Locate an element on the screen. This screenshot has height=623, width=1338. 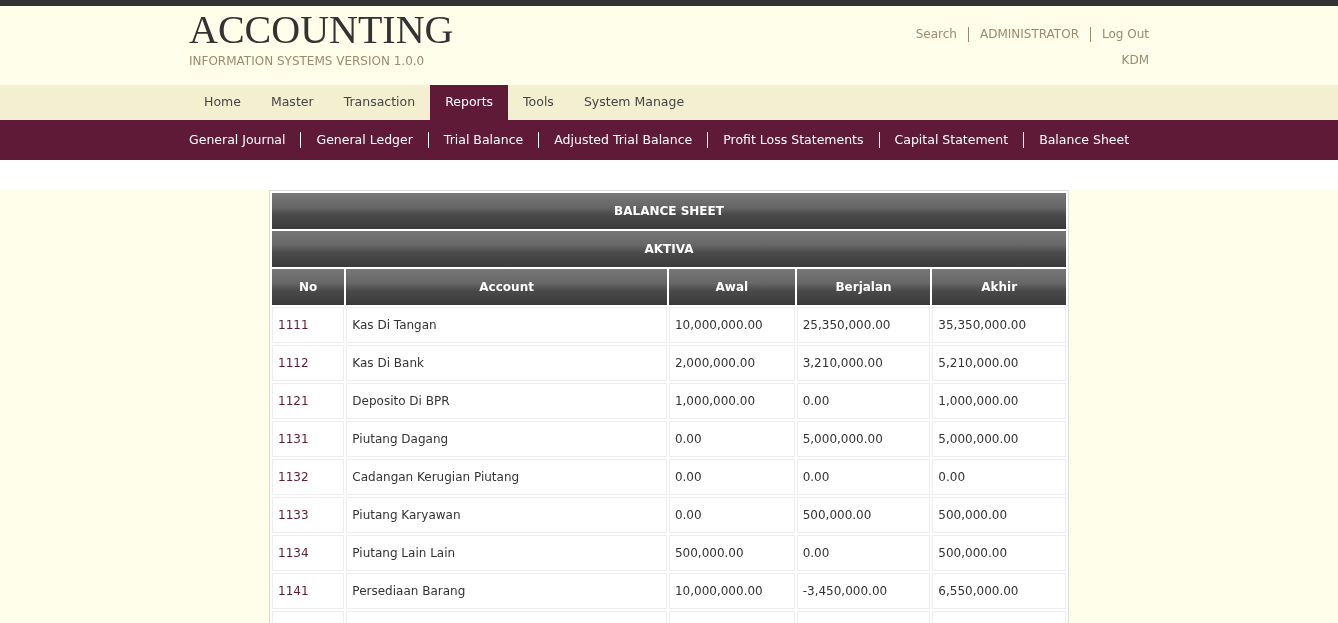
table-cell: Piutang Dagang is located at coordinates (506, 439).